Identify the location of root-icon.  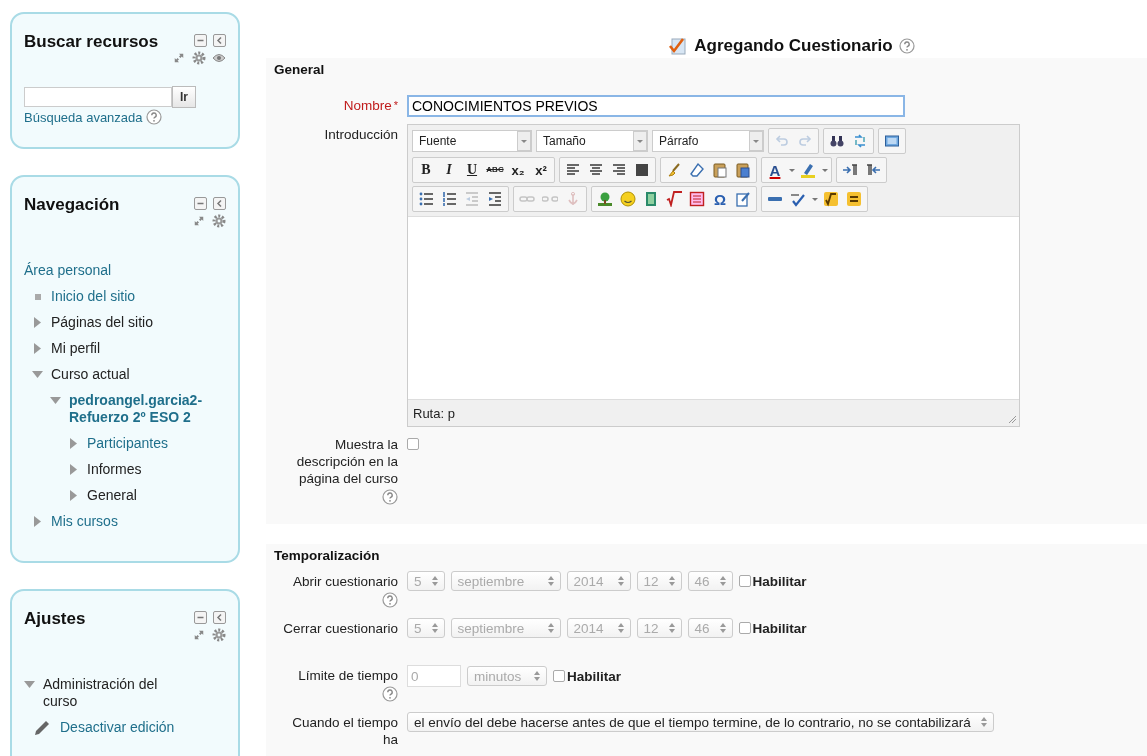
(674, 199).